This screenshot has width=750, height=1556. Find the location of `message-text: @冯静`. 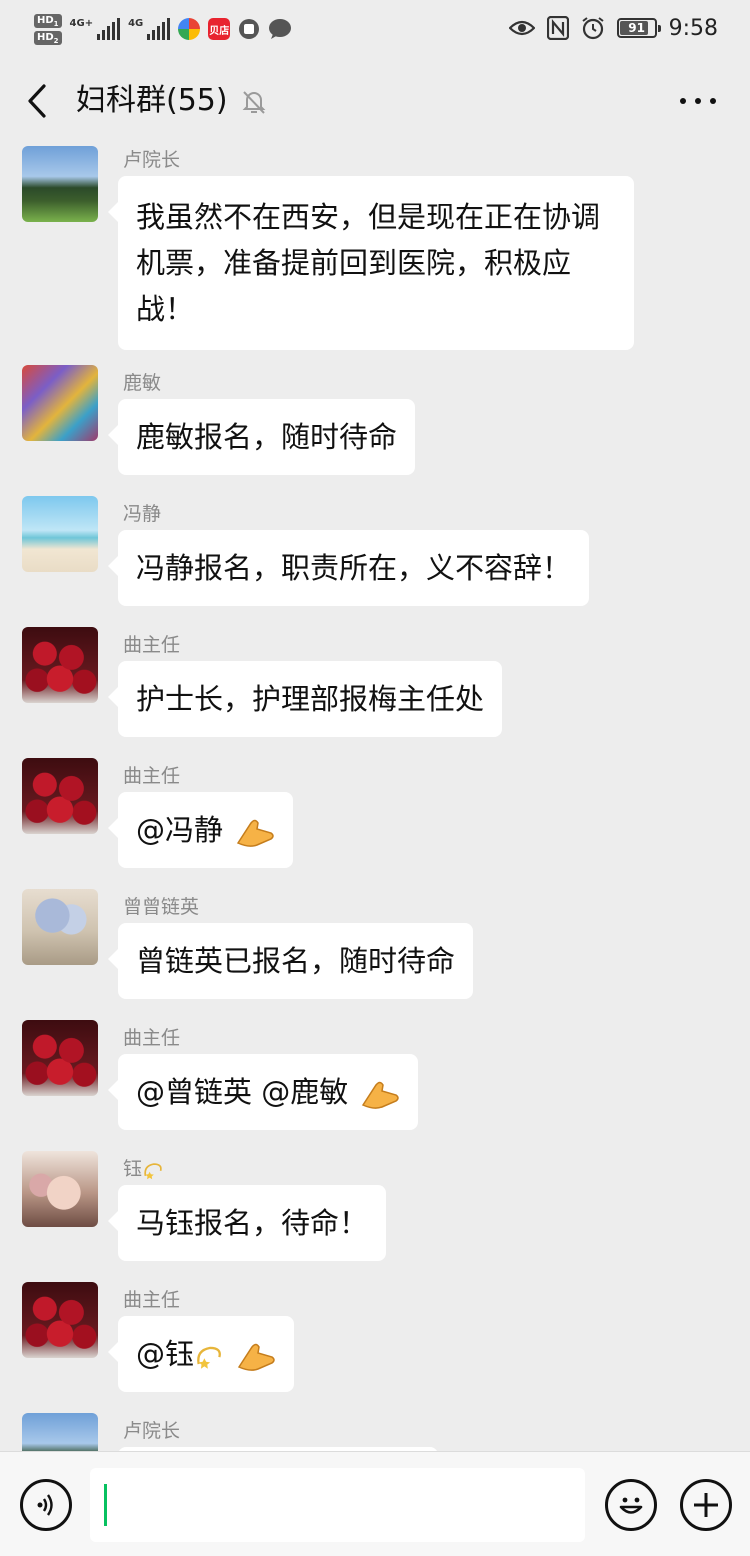

message-text: @冯静 is located at coordinates (180, 830).